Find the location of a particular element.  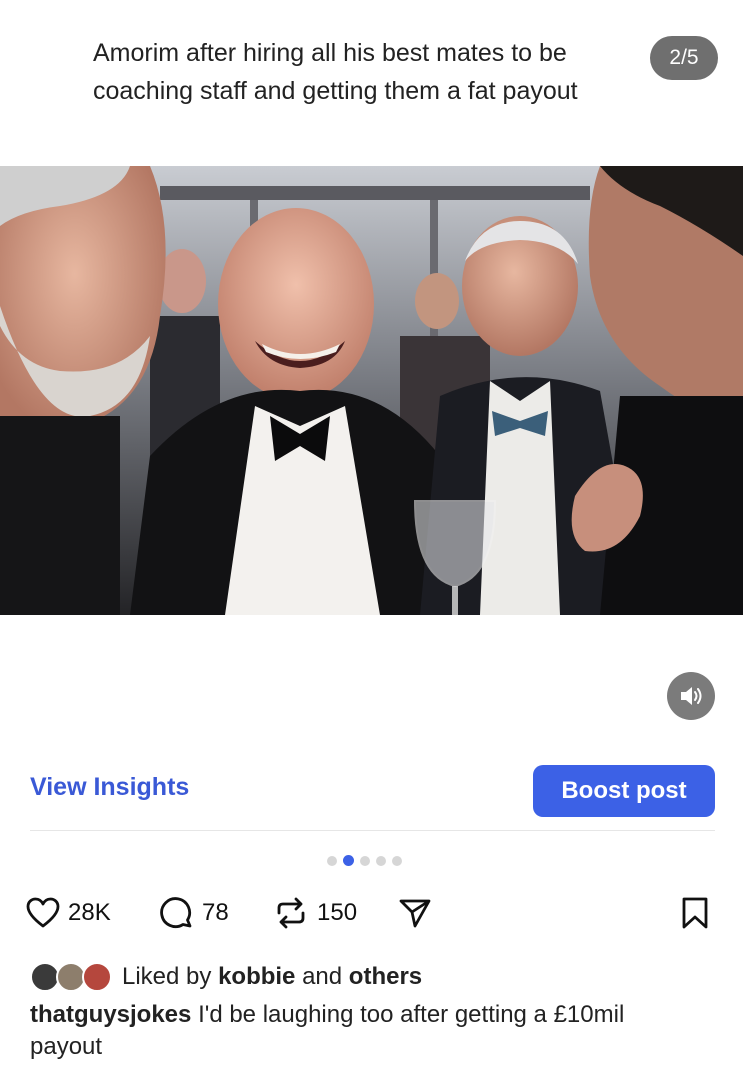

sound-on-icon is located at coordinates (691, 696).